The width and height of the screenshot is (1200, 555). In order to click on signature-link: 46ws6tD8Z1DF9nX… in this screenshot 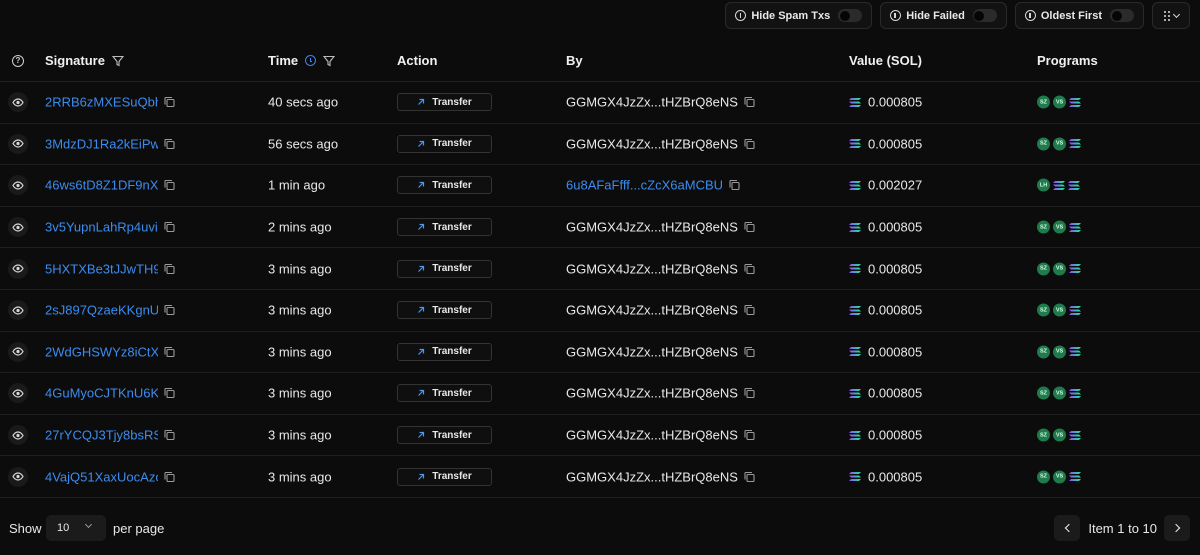, I will do `click(101, 185)`.